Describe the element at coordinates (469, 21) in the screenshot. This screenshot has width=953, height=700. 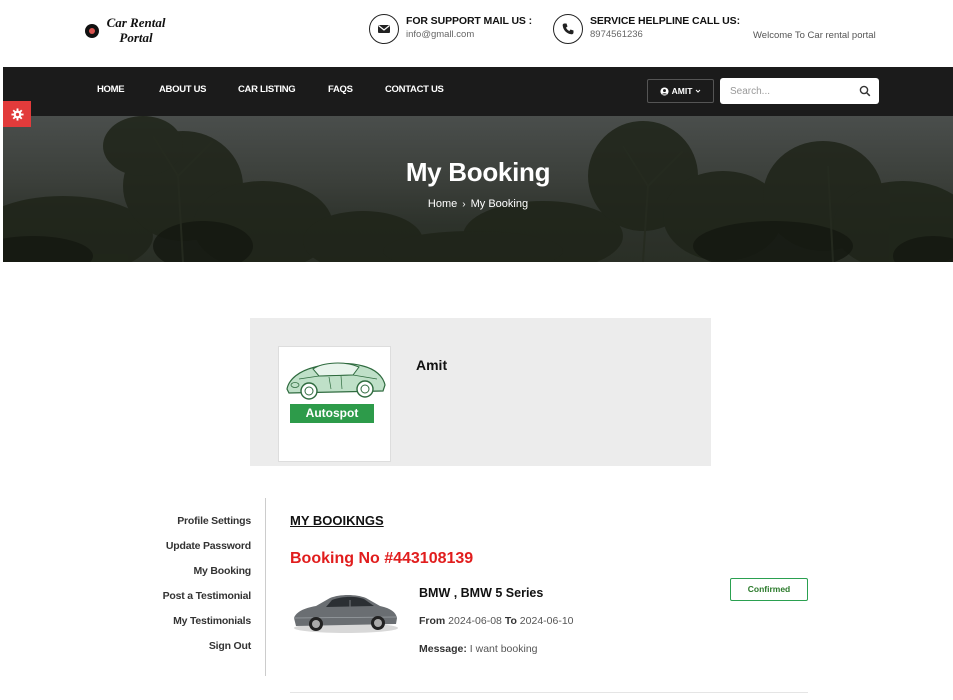
I see `mail-title: FOR SUPPORT MAIL US :` at that location.